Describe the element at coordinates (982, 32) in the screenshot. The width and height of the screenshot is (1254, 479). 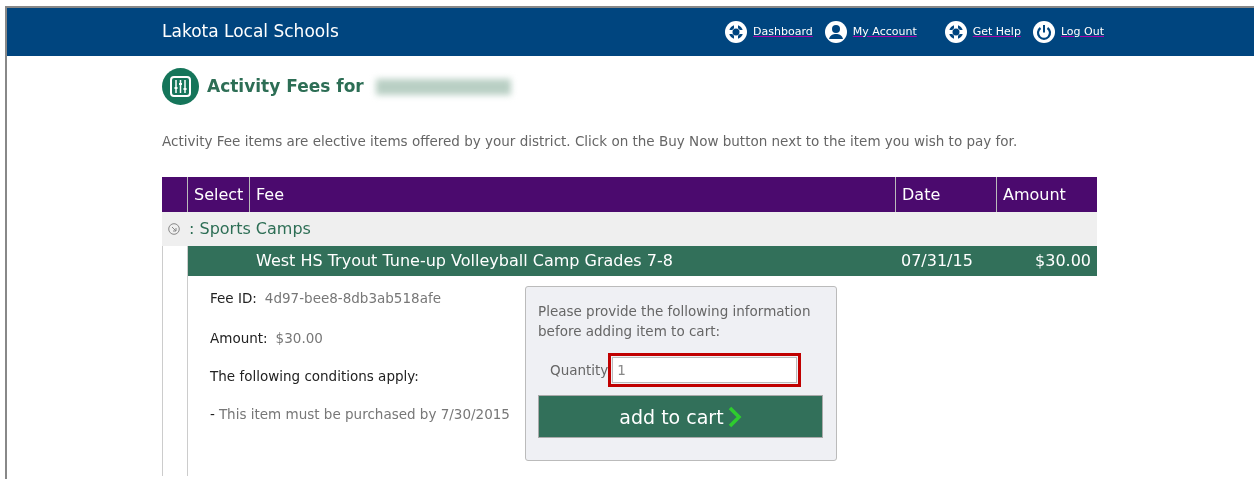
I see `nav-link: Get Help` at that location.